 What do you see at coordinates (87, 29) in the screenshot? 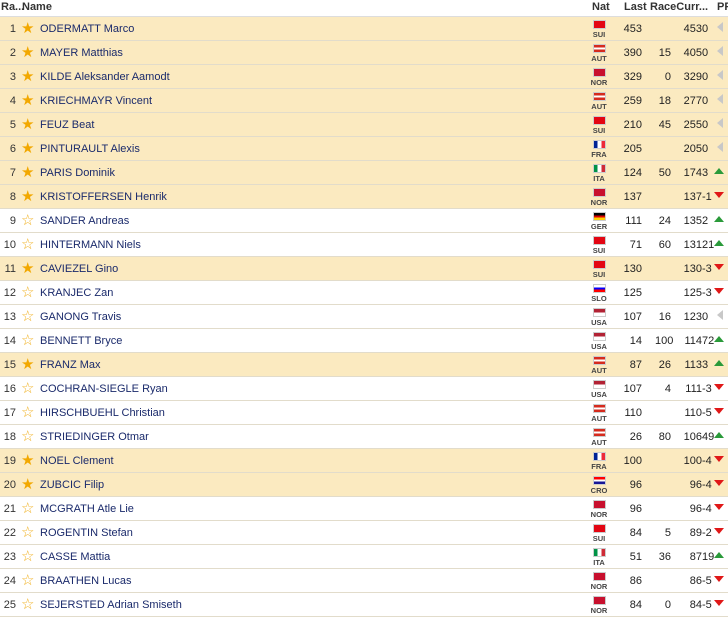
I see `athlete-name: ODERMATT Marco` at bounding box center [87, 29].